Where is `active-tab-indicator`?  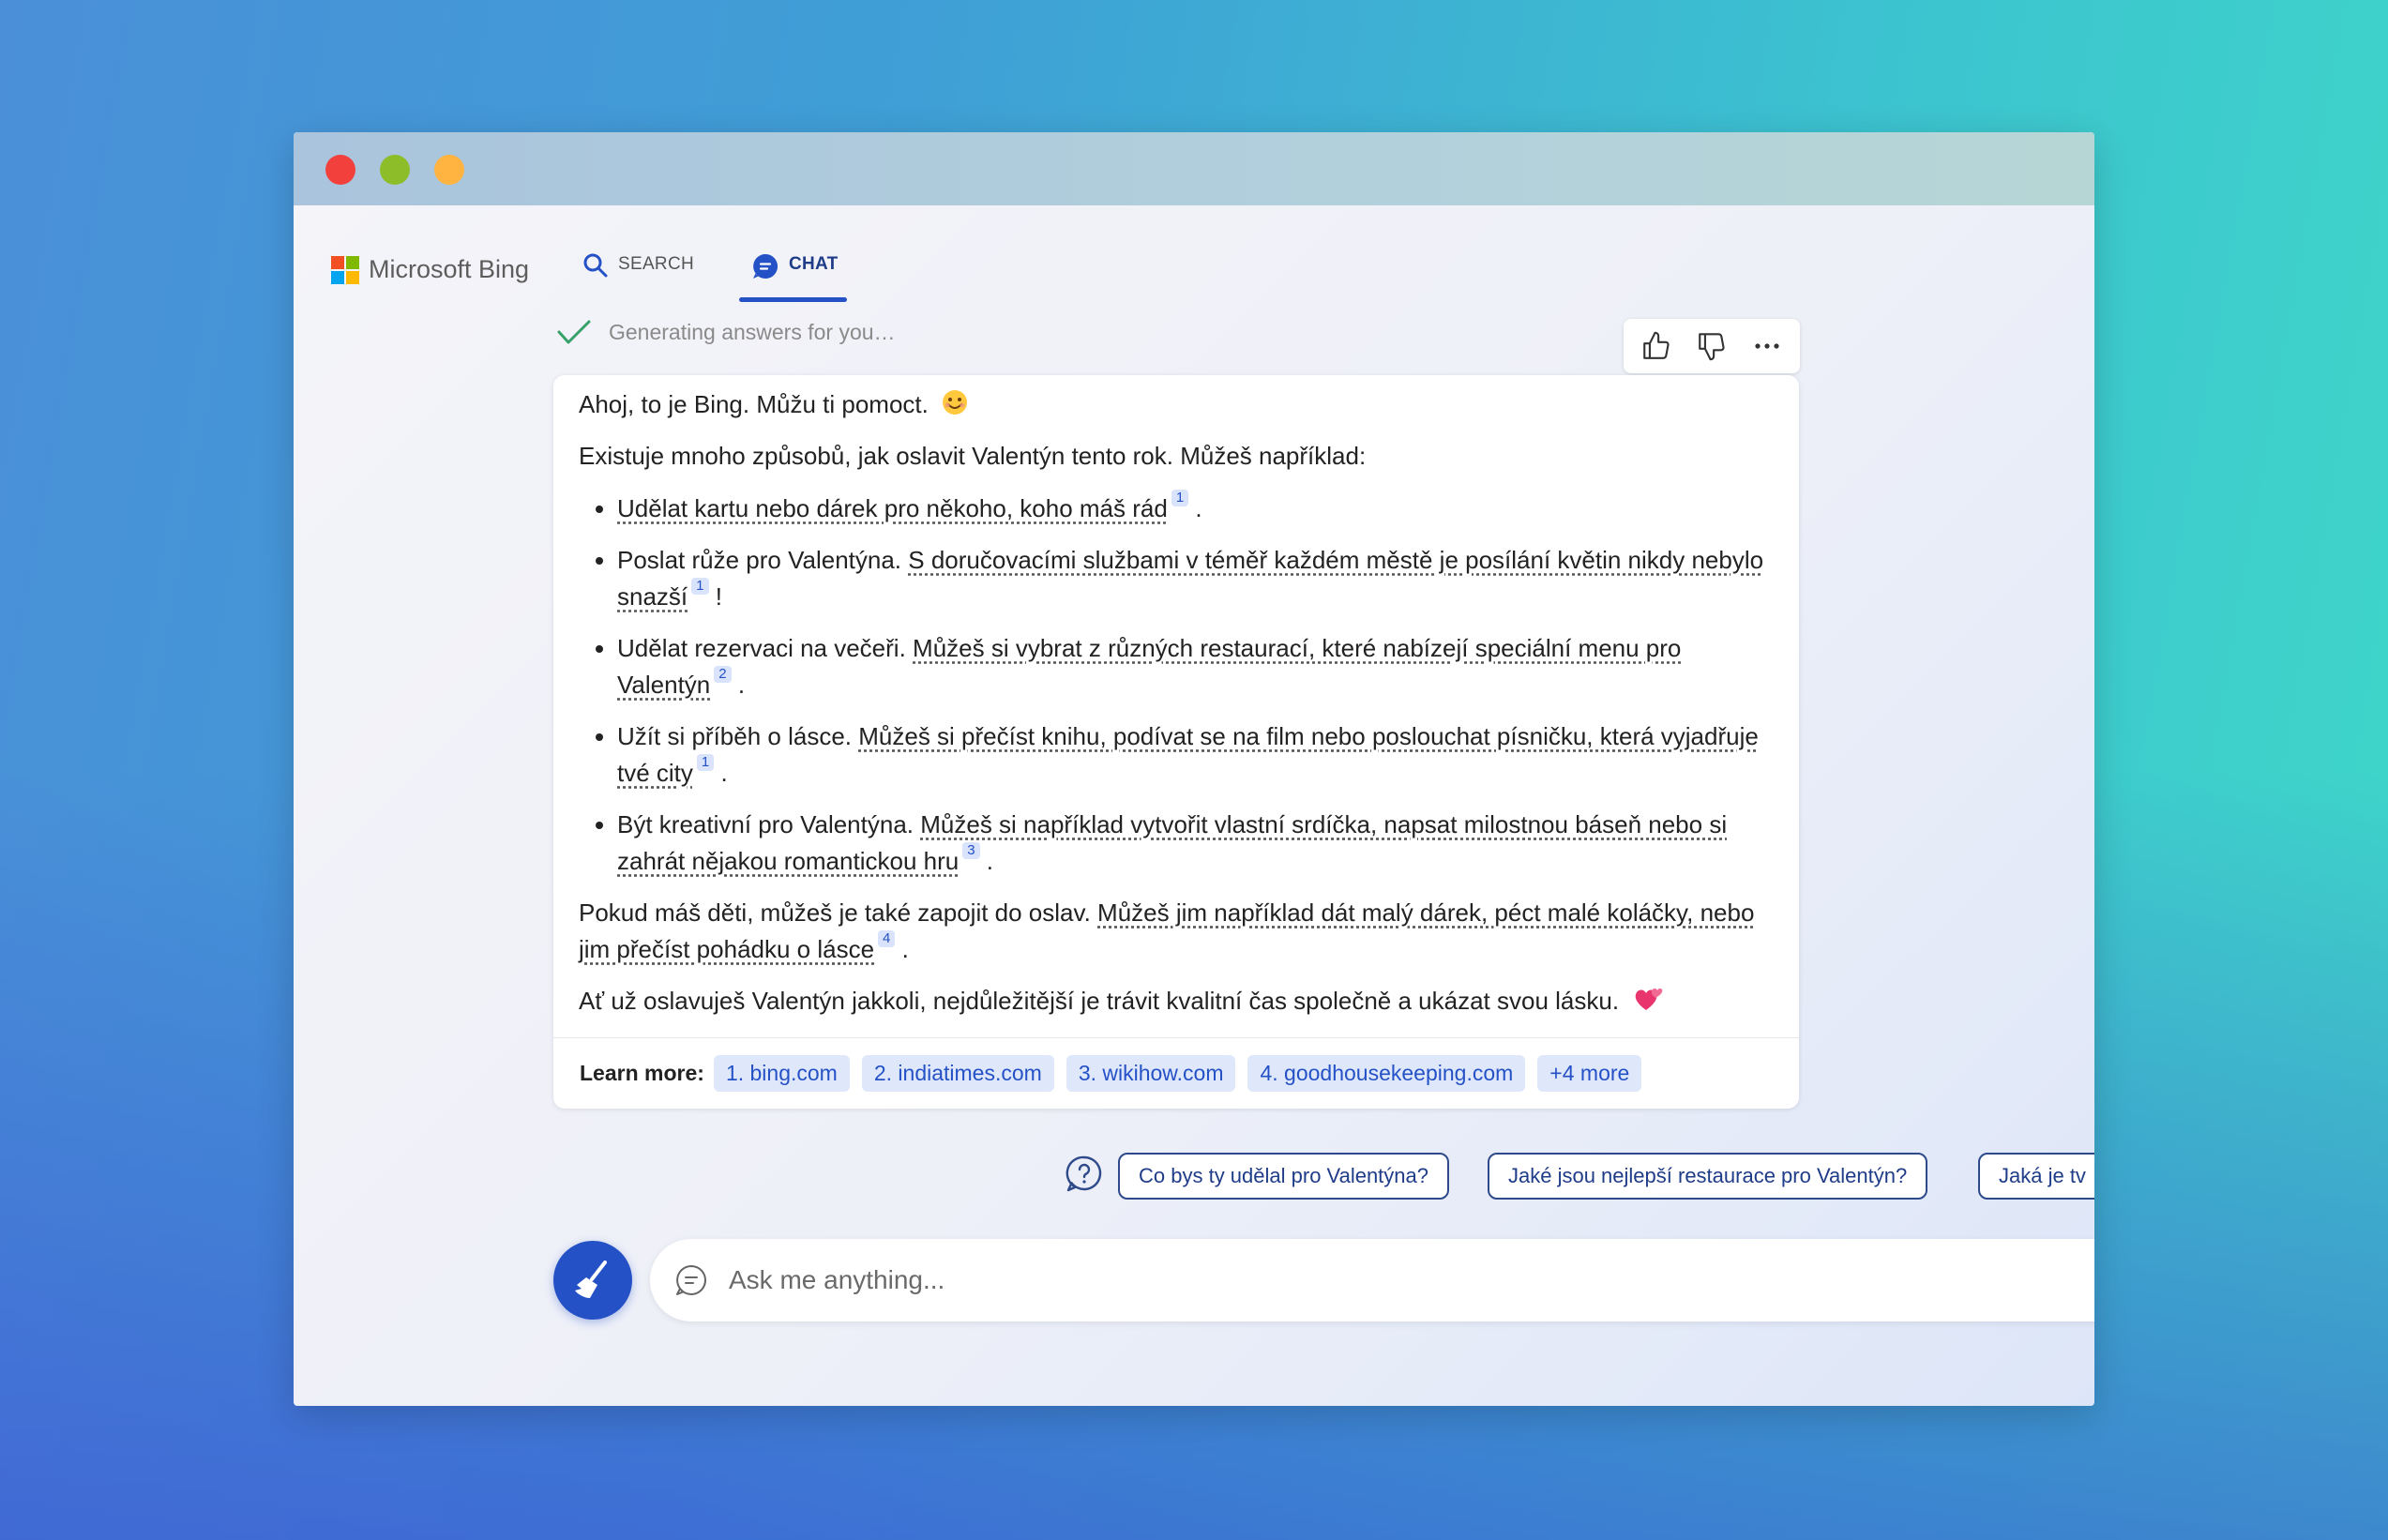 active-tab-indicator is located at coordinates (793, 299).